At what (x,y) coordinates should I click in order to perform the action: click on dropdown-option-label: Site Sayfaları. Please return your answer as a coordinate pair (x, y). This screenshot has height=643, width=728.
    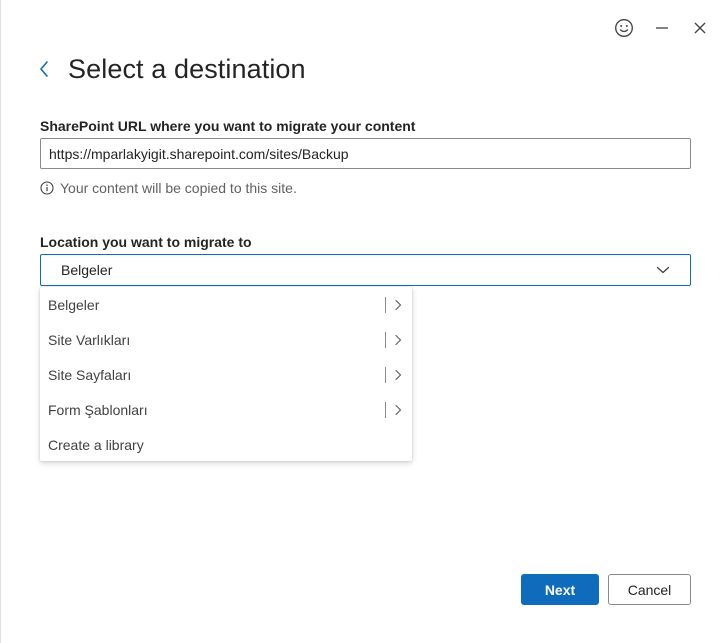
    Looking at the image, I should click on (90, 374).